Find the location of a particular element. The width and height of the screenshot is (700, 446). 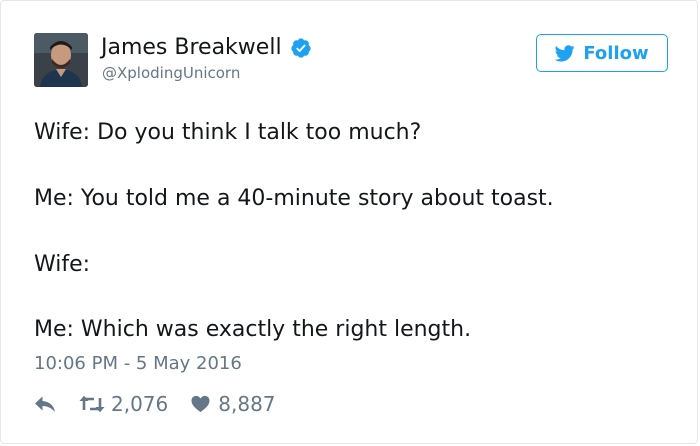

author-handle: @XplodingUnicorn is located at coordinates (171, 73).